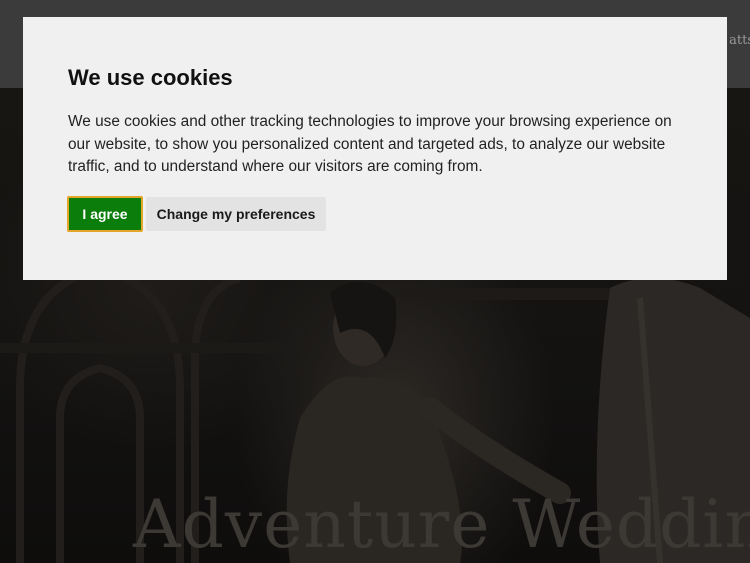  I want to click on nav-link-fragment: atts, so click(739, 40).